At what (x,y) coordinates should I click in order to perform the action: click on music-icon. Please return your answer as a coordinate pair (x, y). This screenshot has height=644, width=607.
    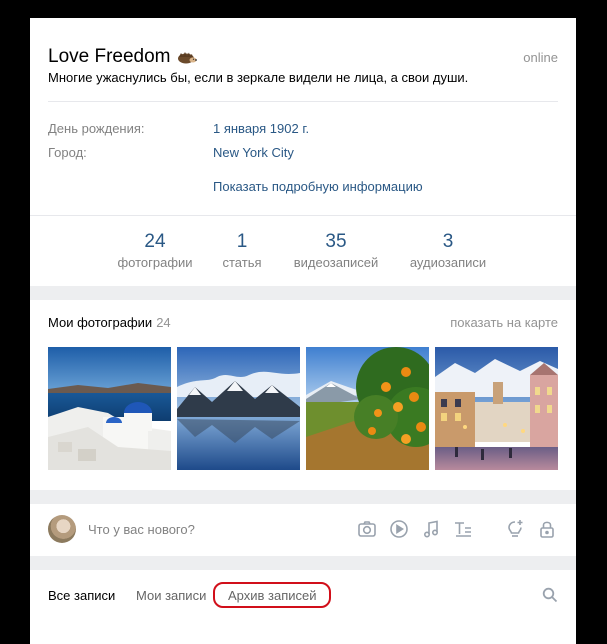
    Looking at the image, I should click on (431, 529).